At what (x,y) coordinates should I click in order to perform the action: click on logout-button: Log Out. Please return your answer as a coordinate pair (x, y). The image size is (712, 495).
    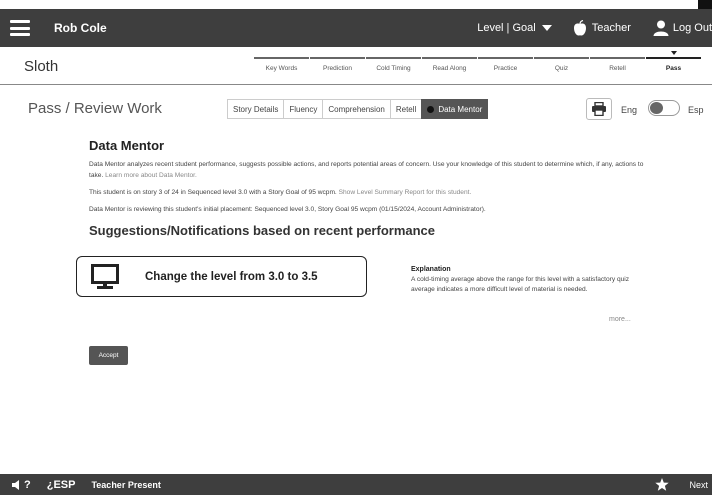
    Looking at the image, I should click on (682, 28).